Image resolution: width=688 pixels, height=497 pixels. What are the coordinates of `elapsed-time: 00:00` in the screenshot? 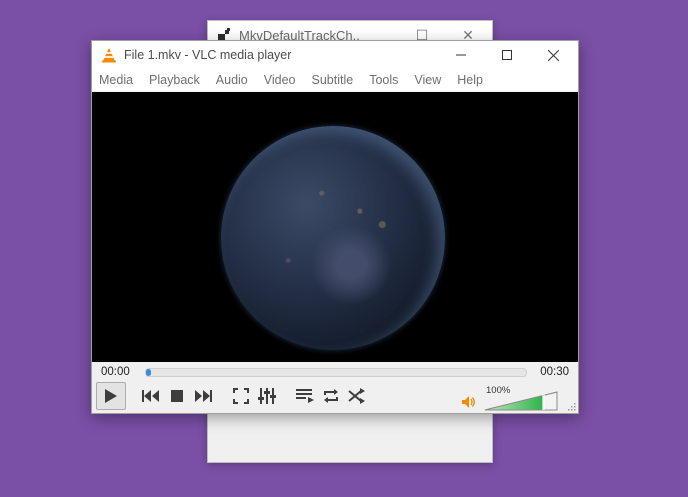 It's located at (115, 372).